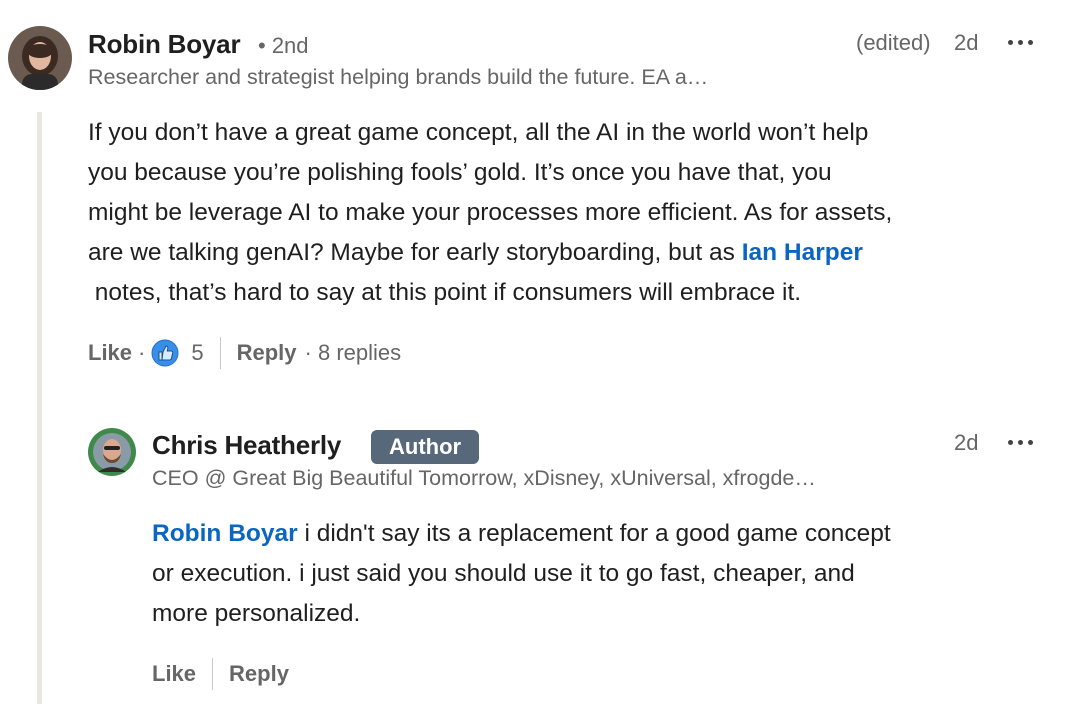 The image size is (1080, 704). I want to click on mention-ian-harper: Ian Harper, so click(802, 252).